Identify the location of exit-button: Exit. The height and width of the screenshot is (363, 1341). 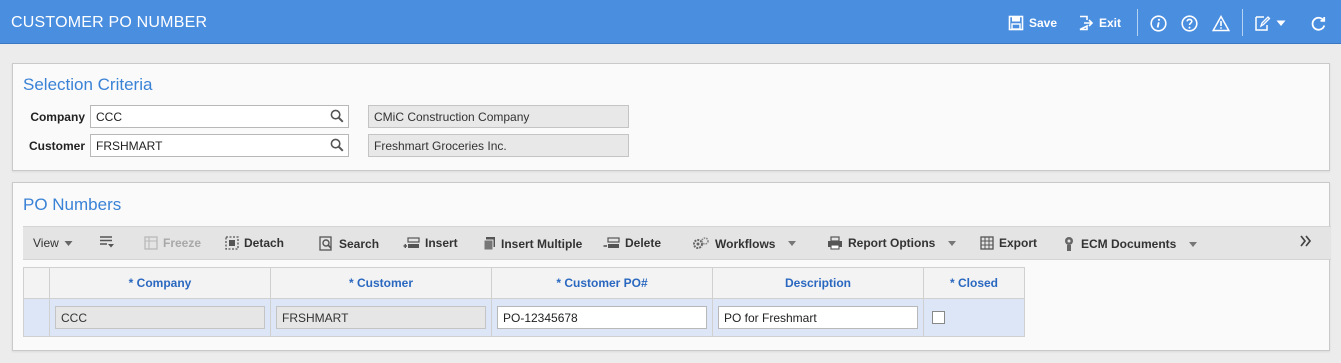
(1099, 23).